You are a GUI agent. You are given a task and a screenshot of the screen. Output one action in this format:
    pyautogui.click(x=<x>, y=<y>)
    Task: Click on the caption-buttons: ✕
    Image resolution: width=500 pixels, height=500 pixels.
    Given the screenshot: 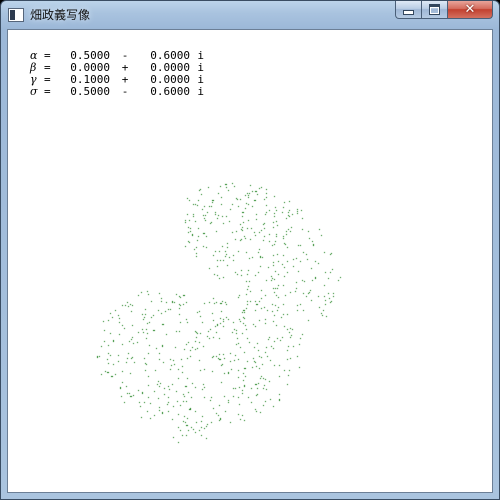 What is the action you would take?
    pyautogui.click(x=444, y=10)
    